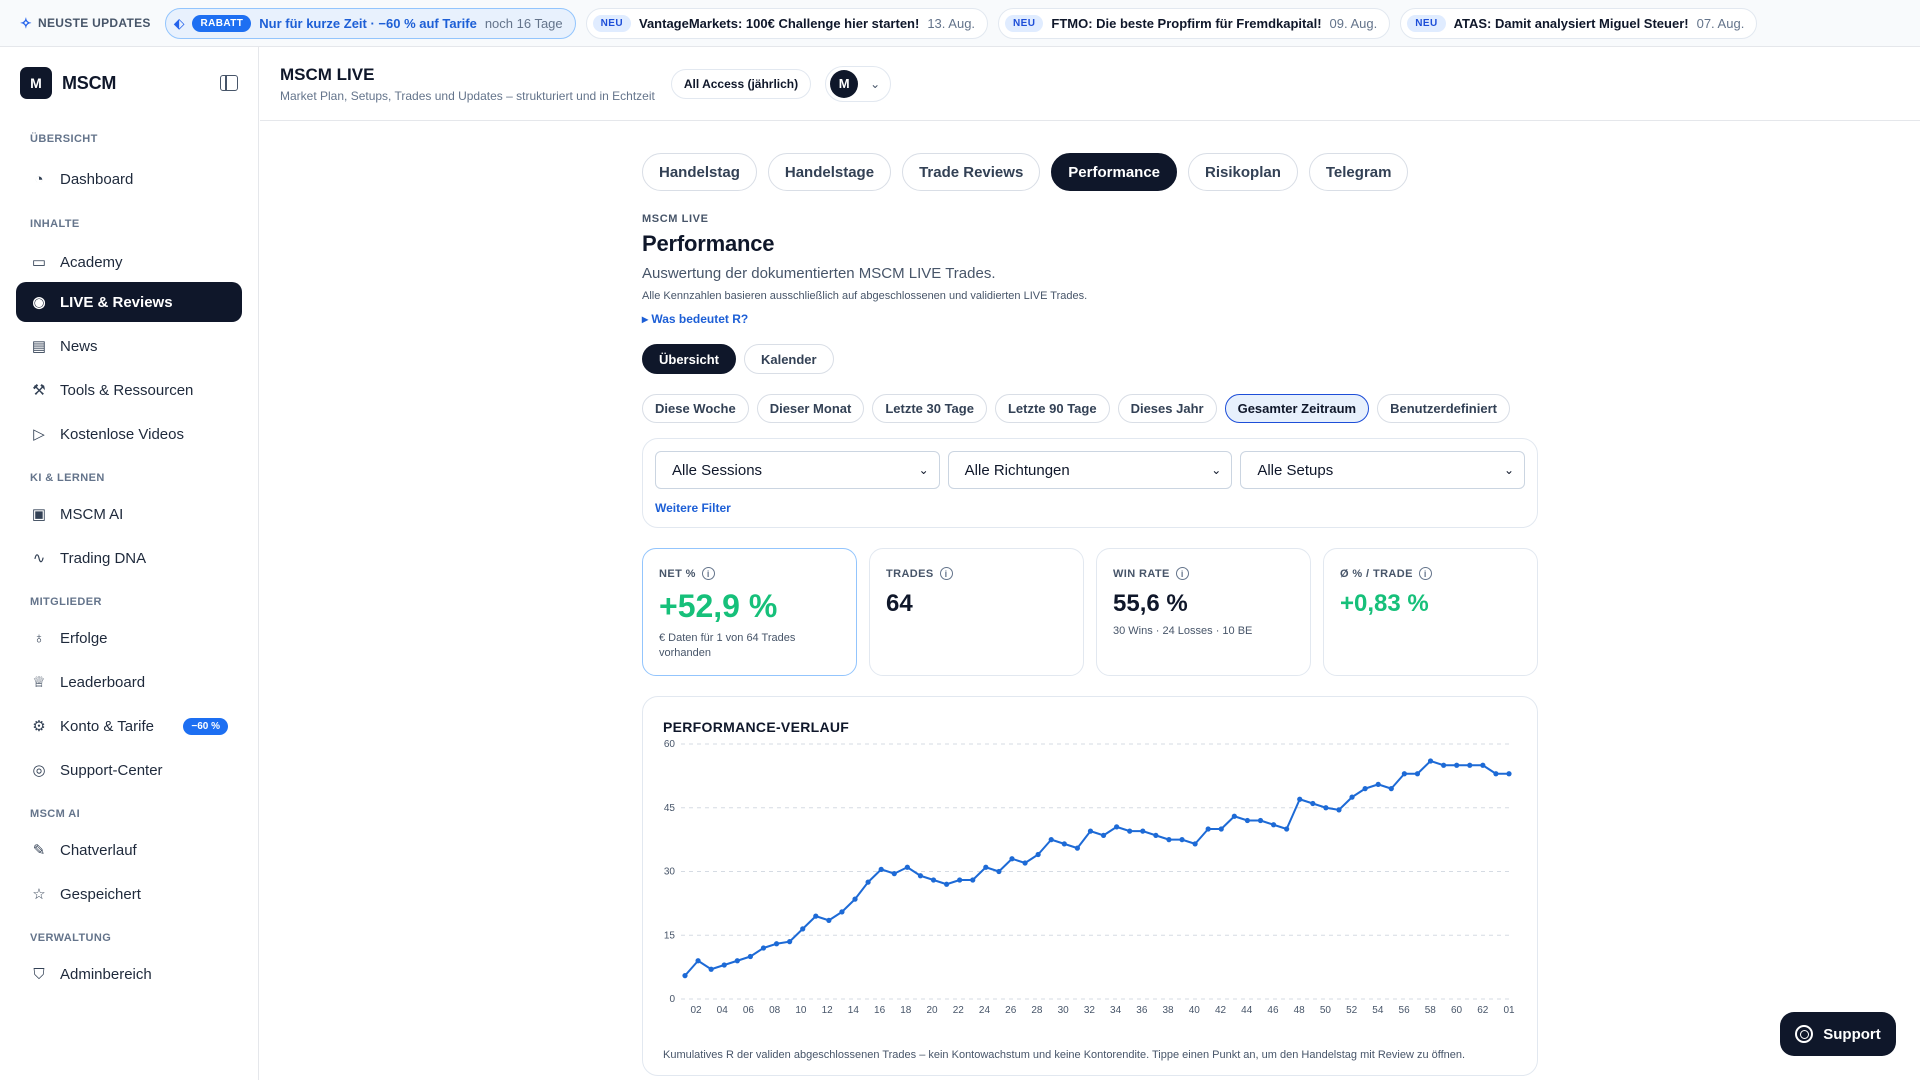 The image size is (1920, 1080). Describe the element at coordinates (858, 83) in the screenshot. I see `user-menu-button: M ⌄` at that location.